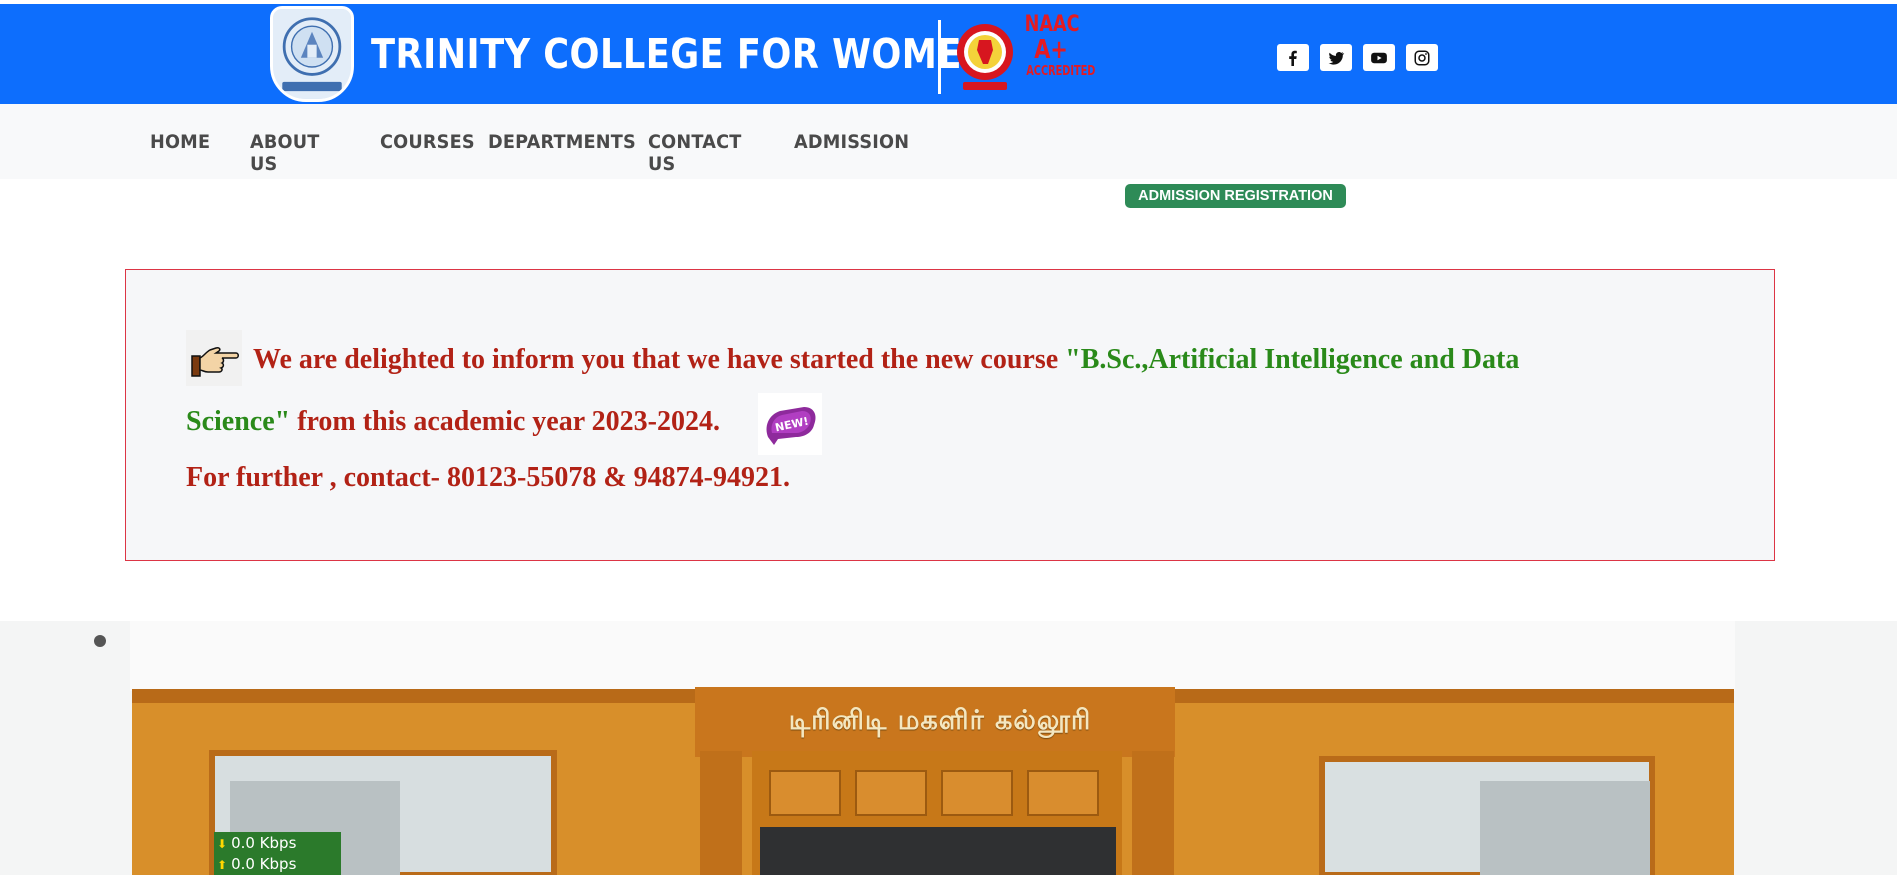 Image resolution: width=1897 pixels, height=875 pixels. Describe the element at coordinates (222, 865) in the screenshot. I see `upload-arrow-icon: ⬆` at that location.